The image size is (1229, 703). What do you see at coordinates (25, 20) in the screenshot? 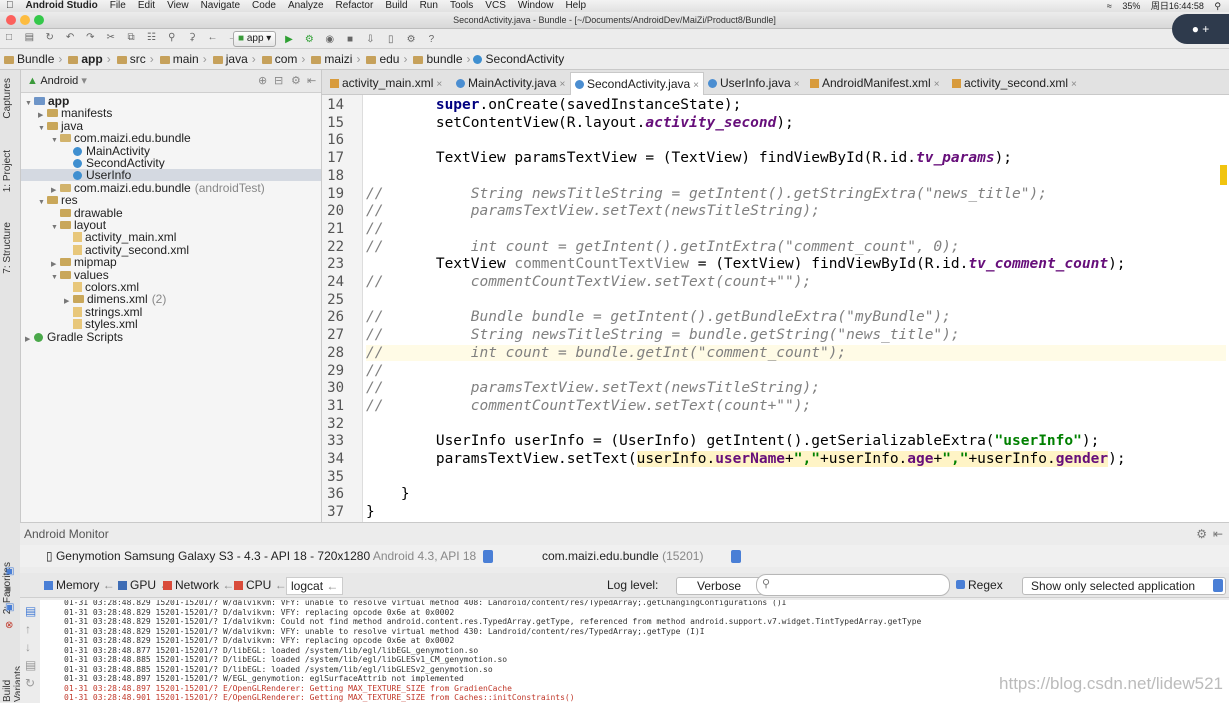
I see `minimize-window-button` at bounding box center [25, 20].